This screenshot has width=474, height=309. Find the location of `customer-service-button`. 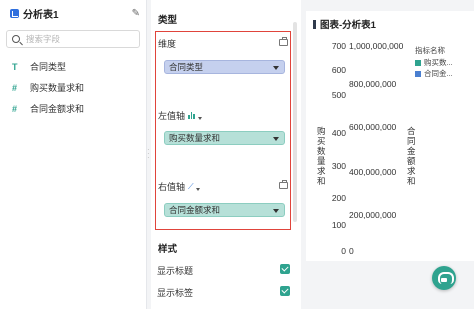

customer-service-button is located at coordinates (444, 278).